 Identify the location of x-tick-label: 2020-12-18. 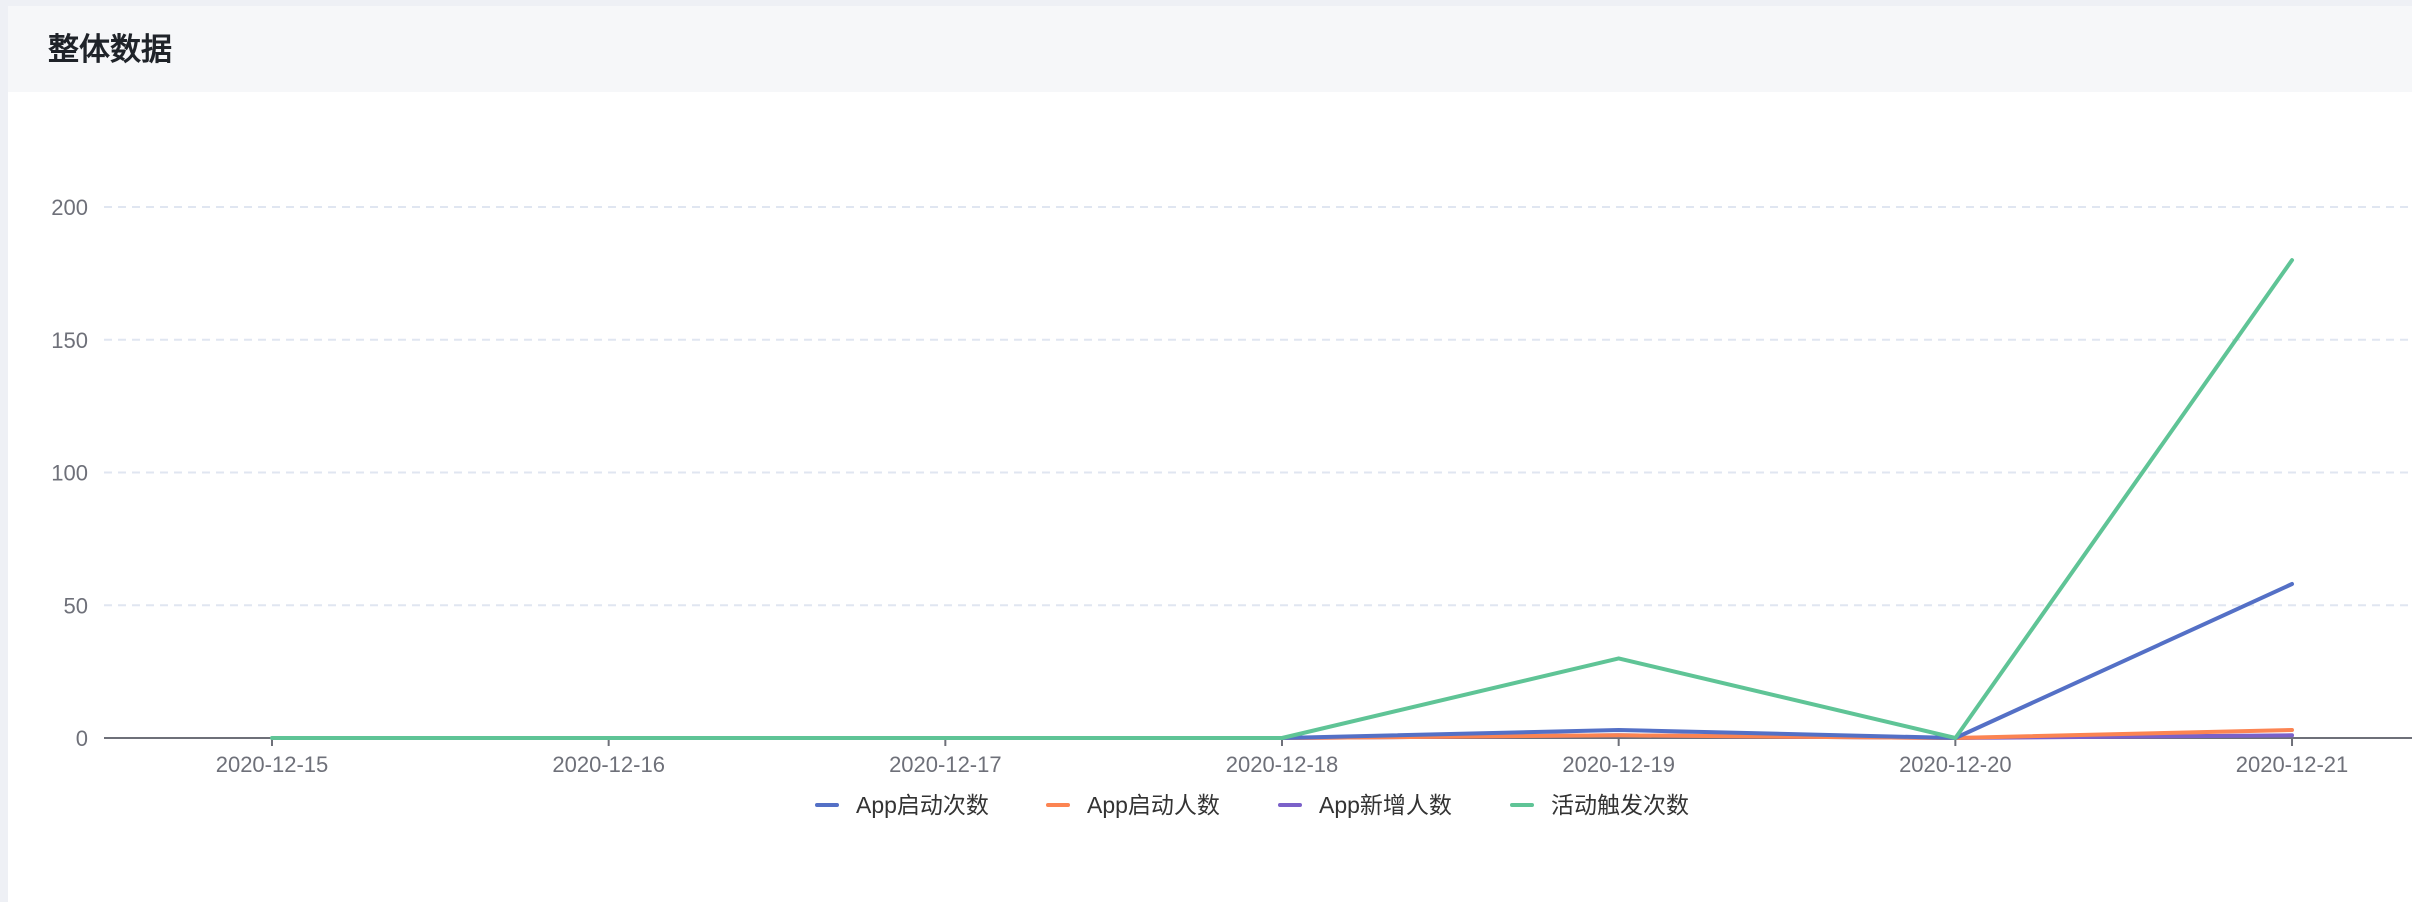
(1282, 764).